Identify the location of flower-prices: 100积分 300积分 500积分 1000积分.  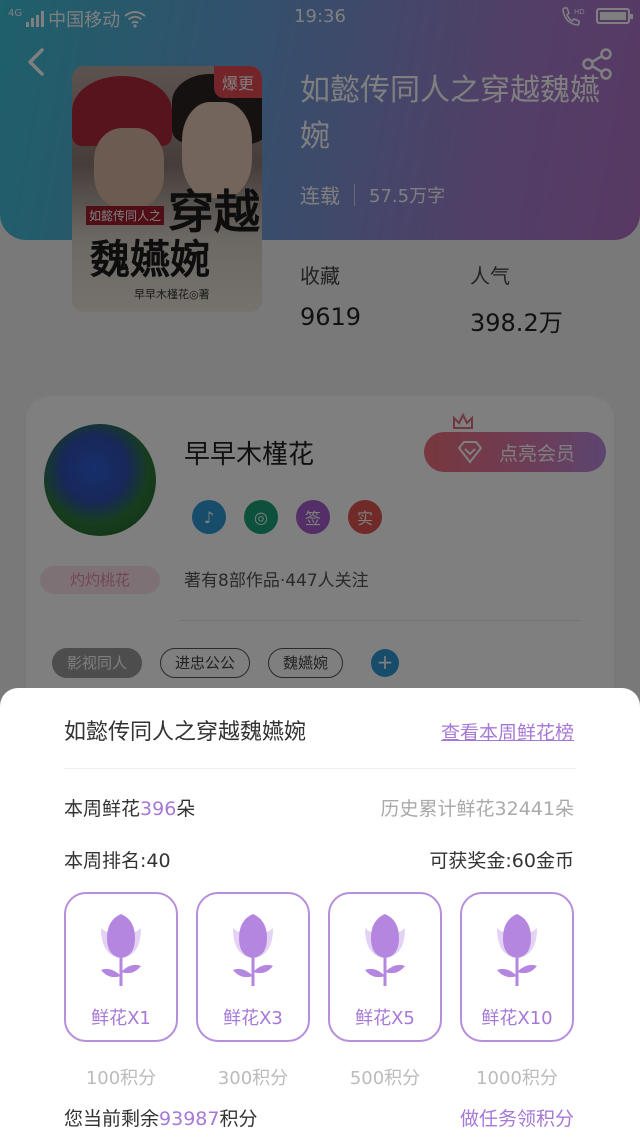
(319, 1077).